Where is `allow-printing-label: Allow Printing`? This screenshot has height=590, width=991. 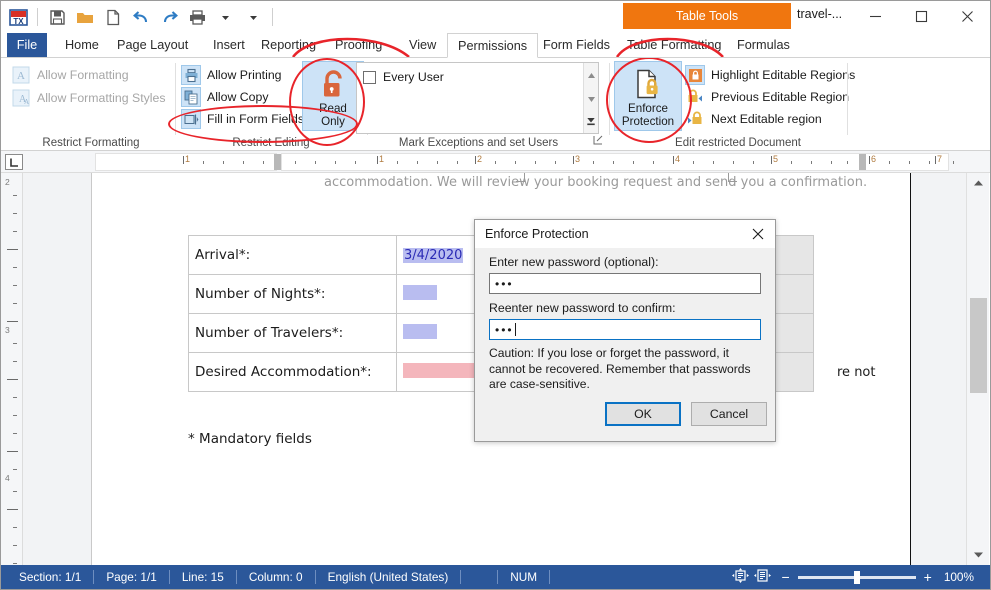
allow-printing-label: Allow Printing is located at coordinates (244, 75).